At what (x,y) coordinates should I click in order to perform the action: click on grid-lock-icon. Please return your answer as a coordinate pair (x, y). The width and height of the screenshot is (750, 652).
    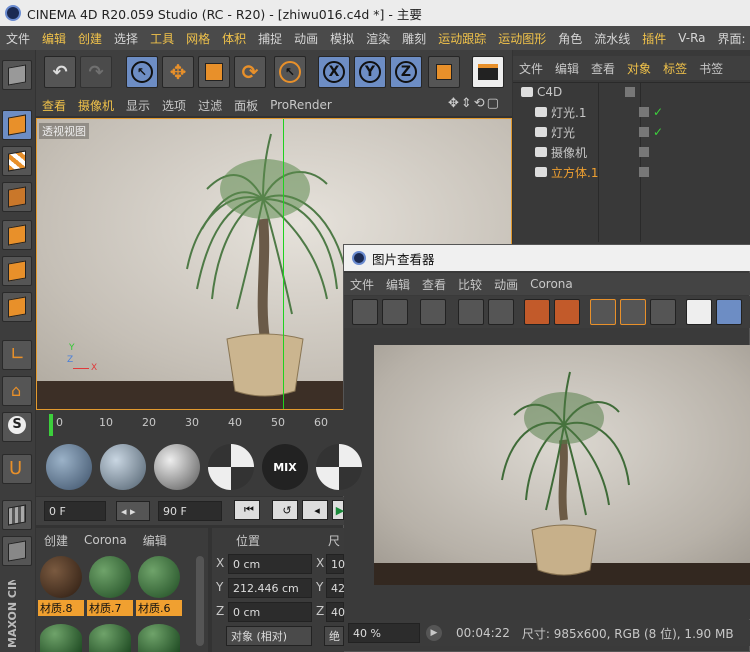
    Looking at the image, I should click on (17, 515).